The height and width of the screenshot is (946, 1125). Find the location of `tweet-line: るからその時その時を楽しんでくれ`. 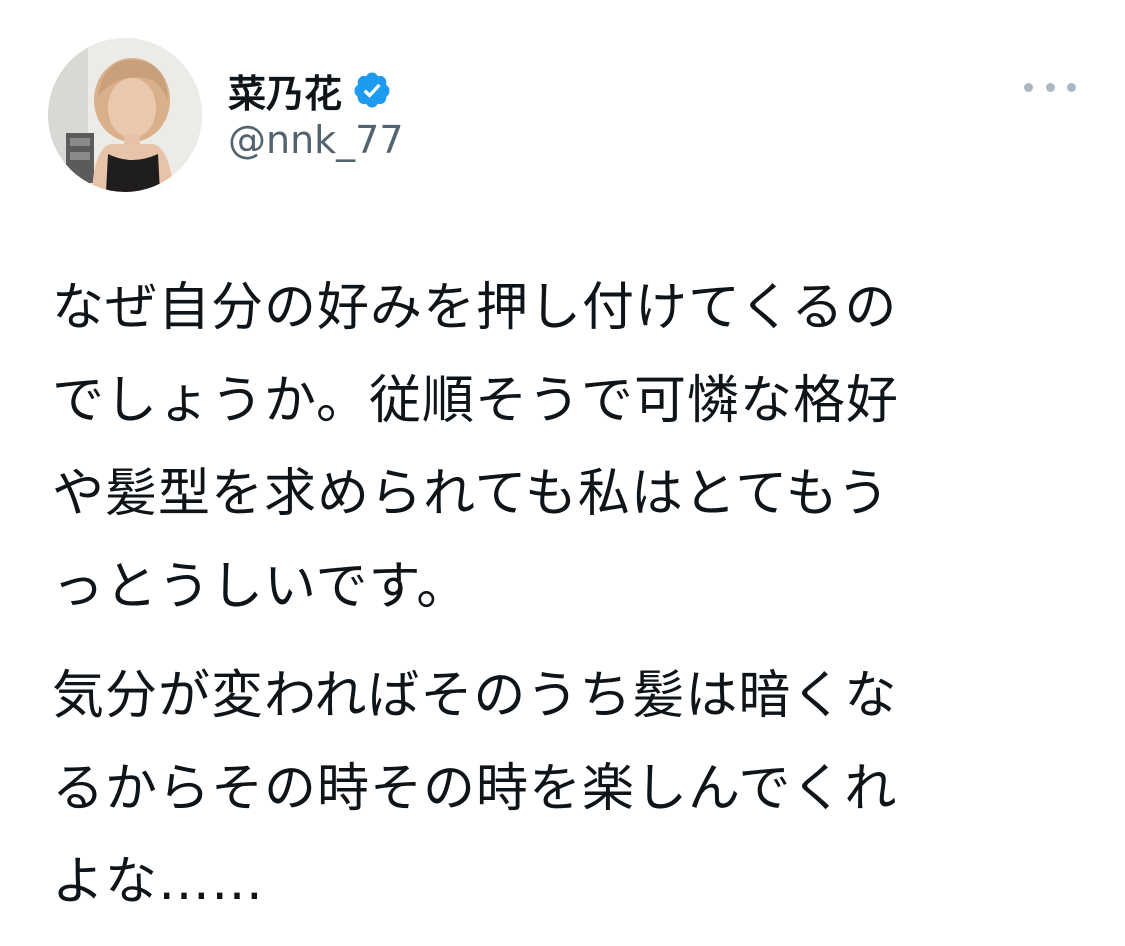

tweet-line: るからその時その時を楽しんでくれ is located at coordinates (475, 789).